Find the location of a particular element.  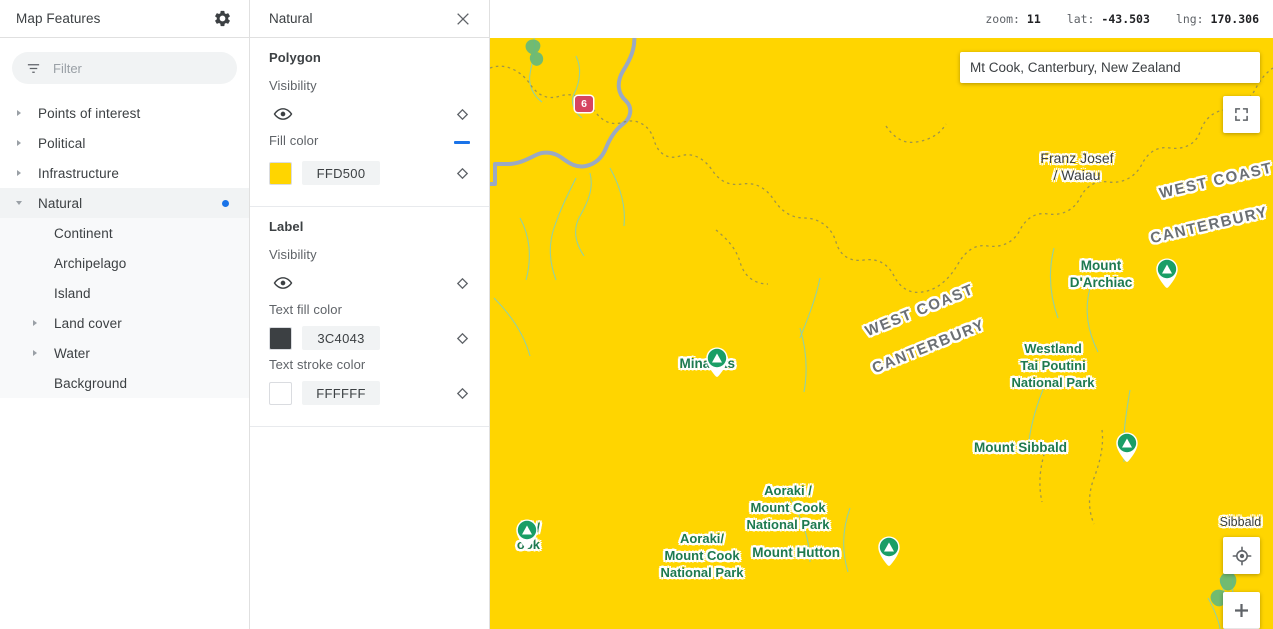

sidebar-item-label: Natural is located at coordinates (60, 203).